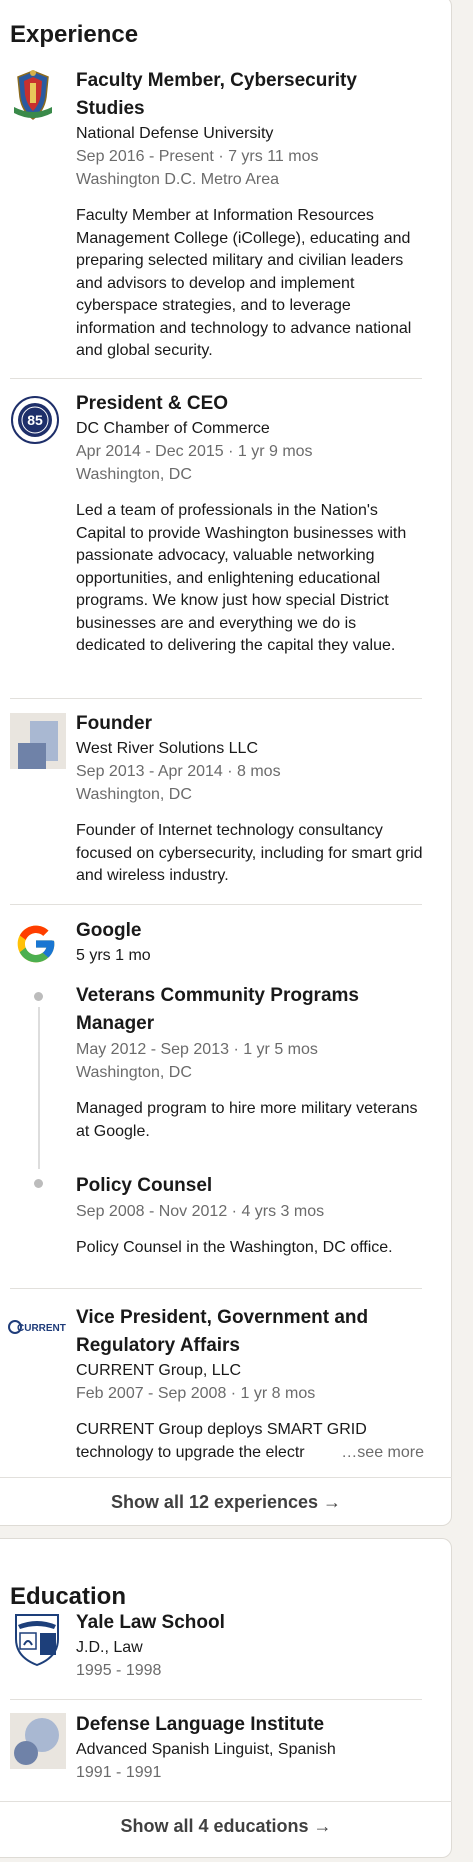 This screenshot has height=1862, width=473. I want to click on university-crest-icon, so click(38, 95).